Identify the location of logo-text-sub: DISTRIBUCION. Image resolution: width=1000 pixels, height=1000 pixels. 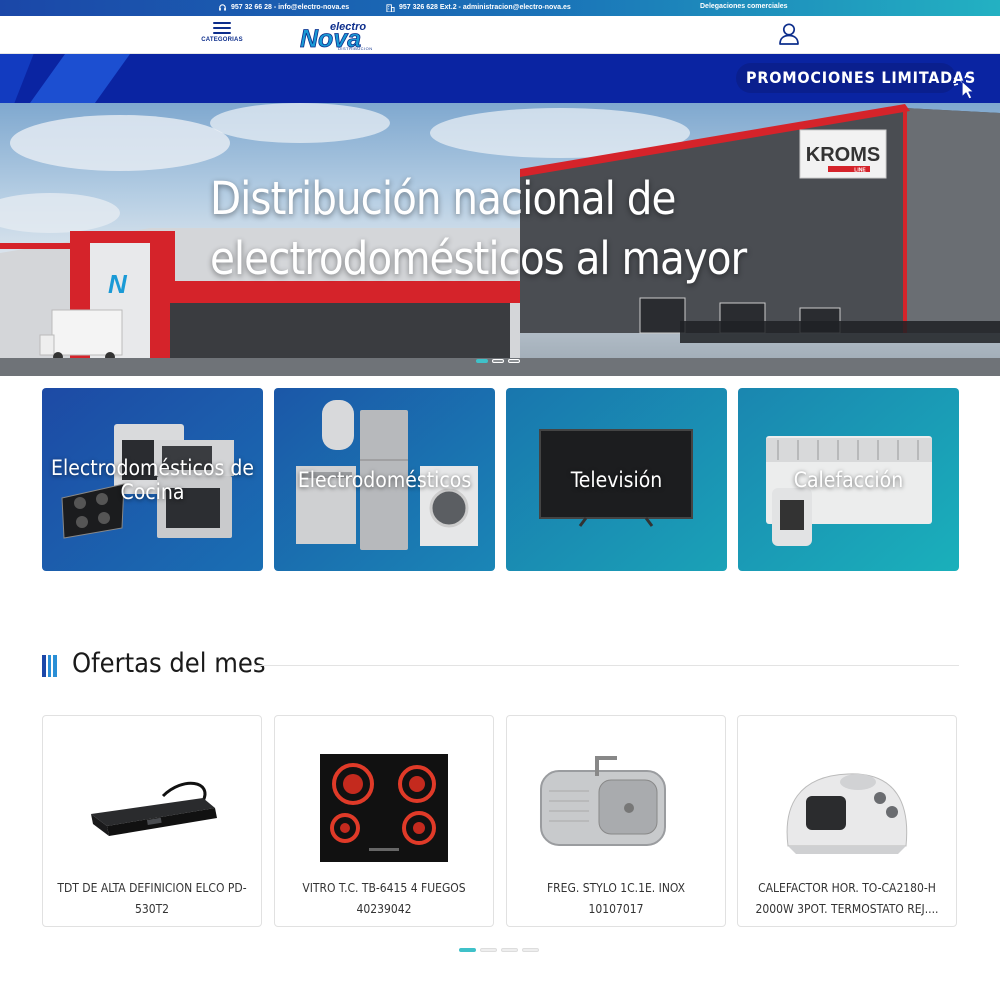
(355, 48).